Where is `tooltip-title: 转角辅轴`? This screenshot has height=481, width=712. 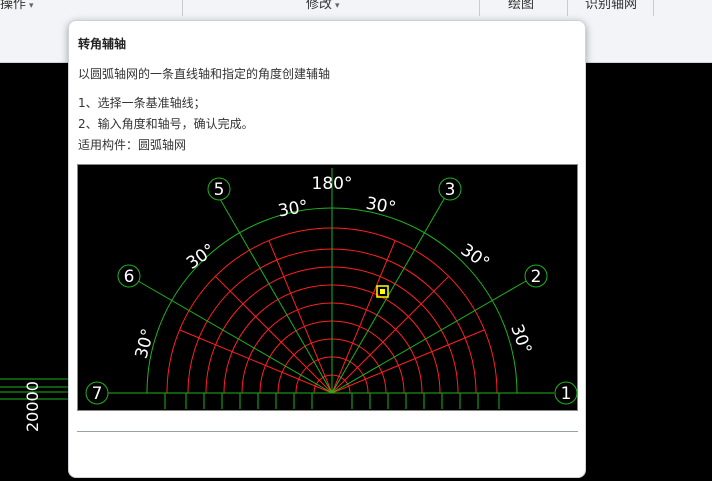 tooltip-title: 转角辅轴 is located at coordinates (102, 44).